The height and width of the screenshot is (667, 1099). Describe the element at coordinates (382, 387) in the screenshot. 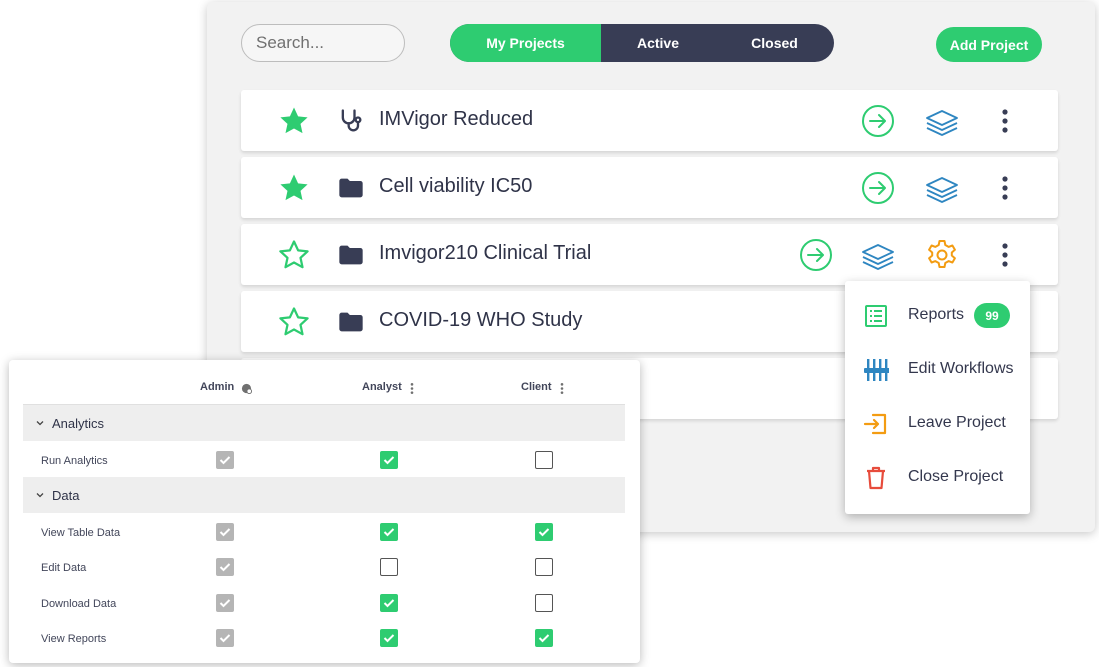

I see `column-header-analyst: Analyst` at that location.